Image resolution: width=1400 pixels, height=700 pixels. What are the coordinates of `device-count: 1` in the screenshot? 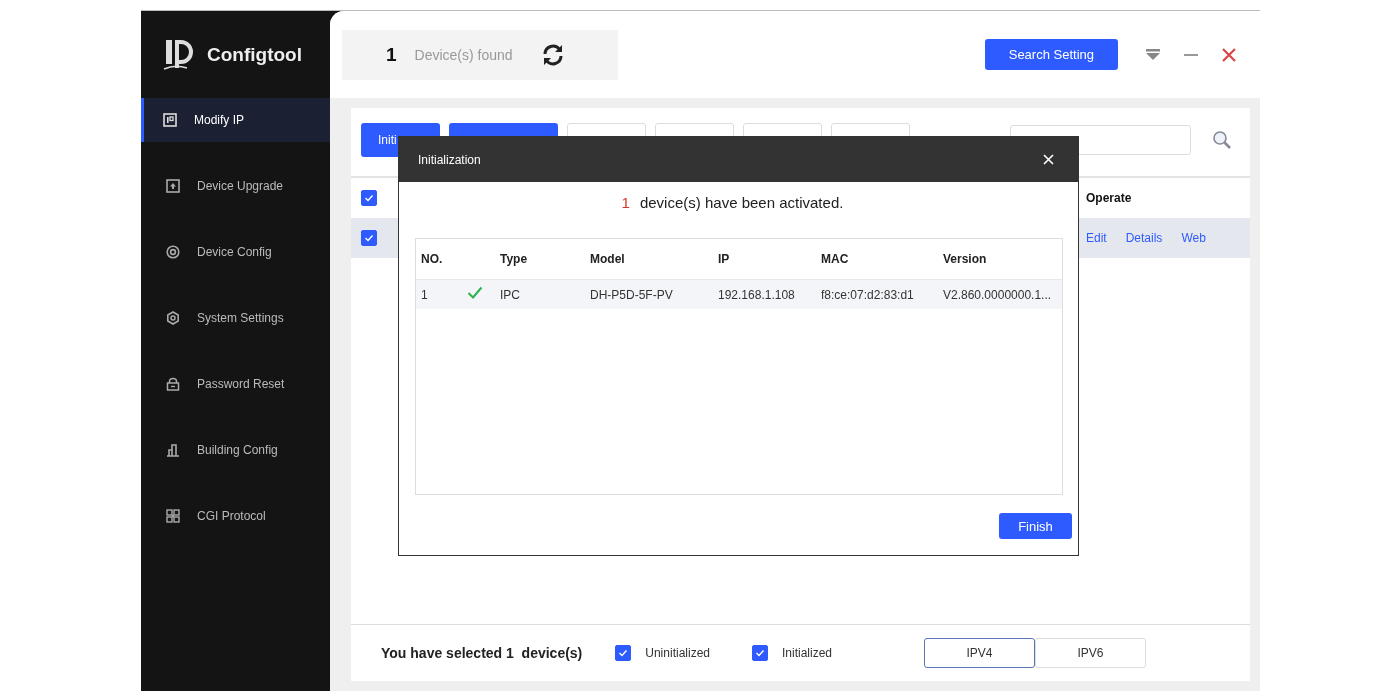 It's located at (391, 54).